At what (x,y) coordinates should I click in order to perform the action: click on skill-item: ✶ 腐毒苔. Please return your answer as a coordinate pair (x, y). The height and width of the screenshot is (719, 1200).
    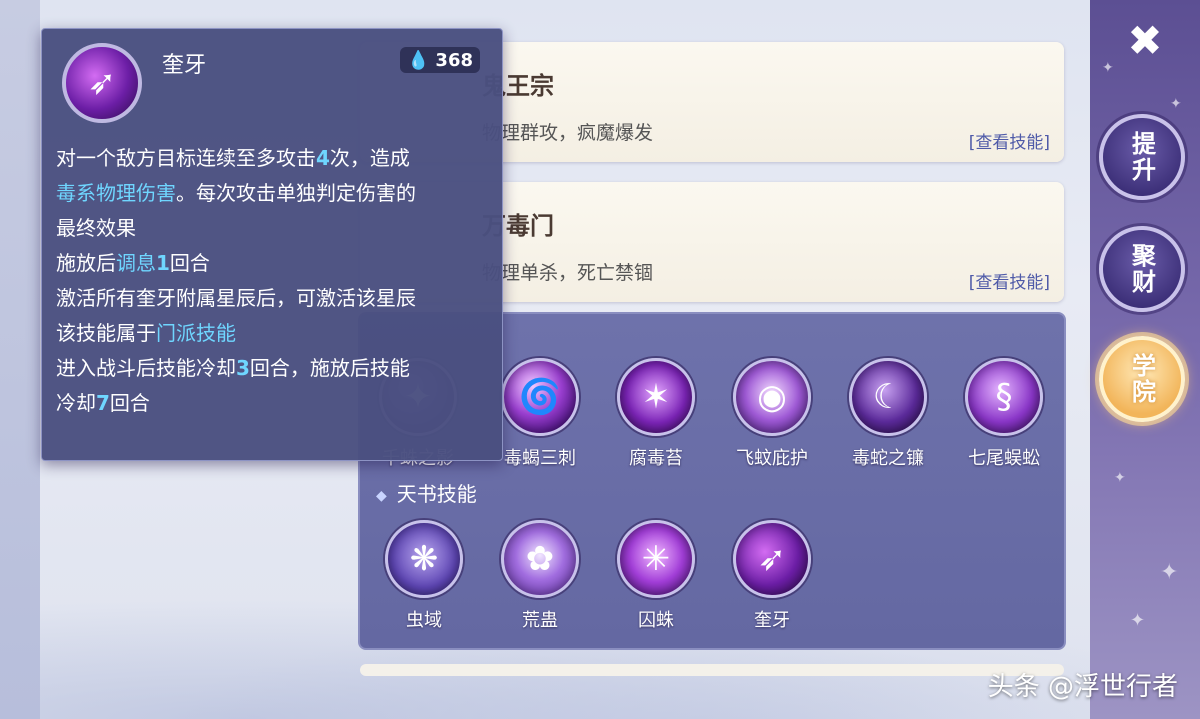
    Looking at the image, I should click on (656, 414).